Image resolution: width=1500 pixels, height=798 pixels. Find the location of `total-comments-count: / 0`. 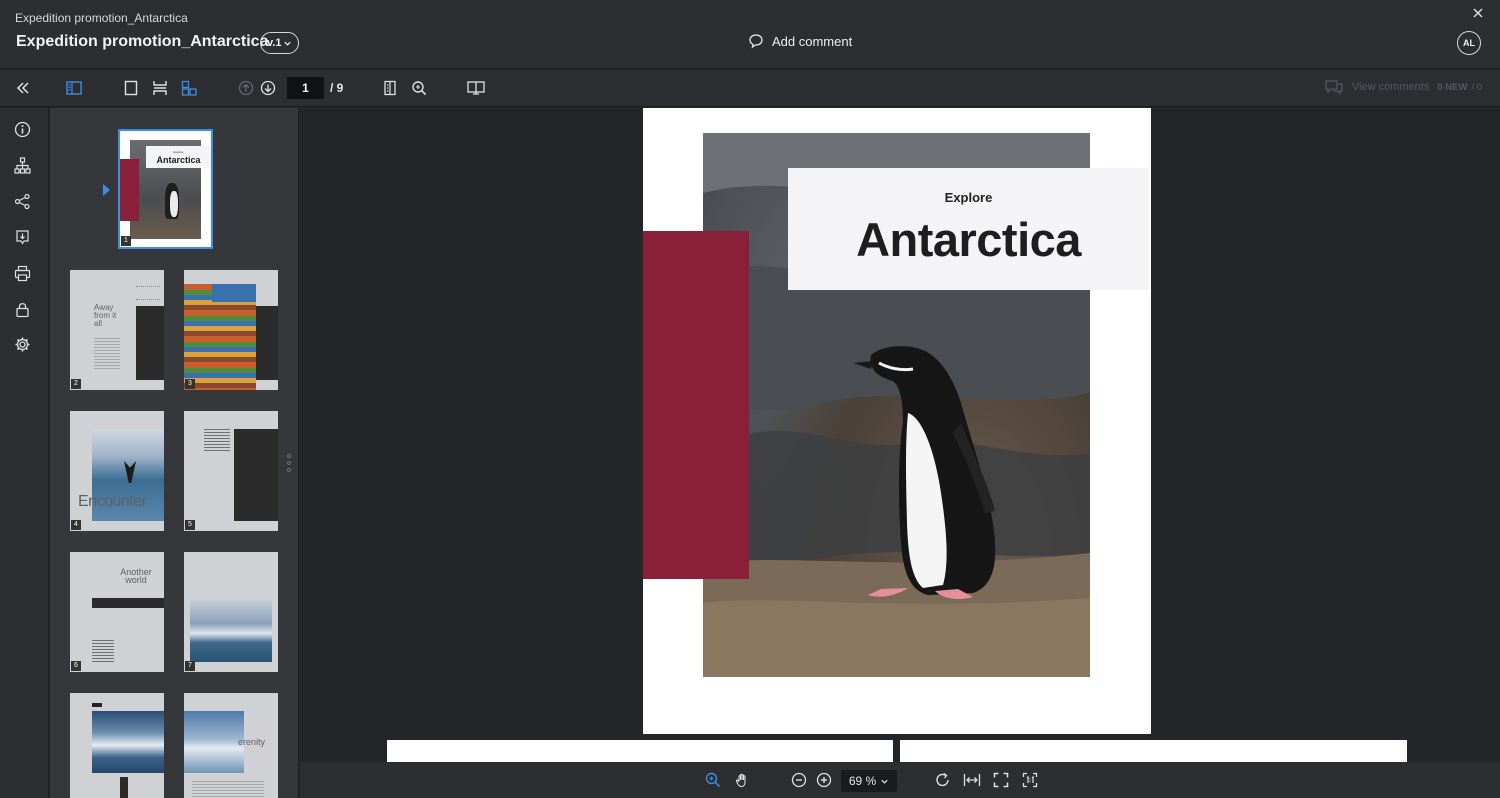

total-comments-count: / 0 is located at coordinates (1476, 87).